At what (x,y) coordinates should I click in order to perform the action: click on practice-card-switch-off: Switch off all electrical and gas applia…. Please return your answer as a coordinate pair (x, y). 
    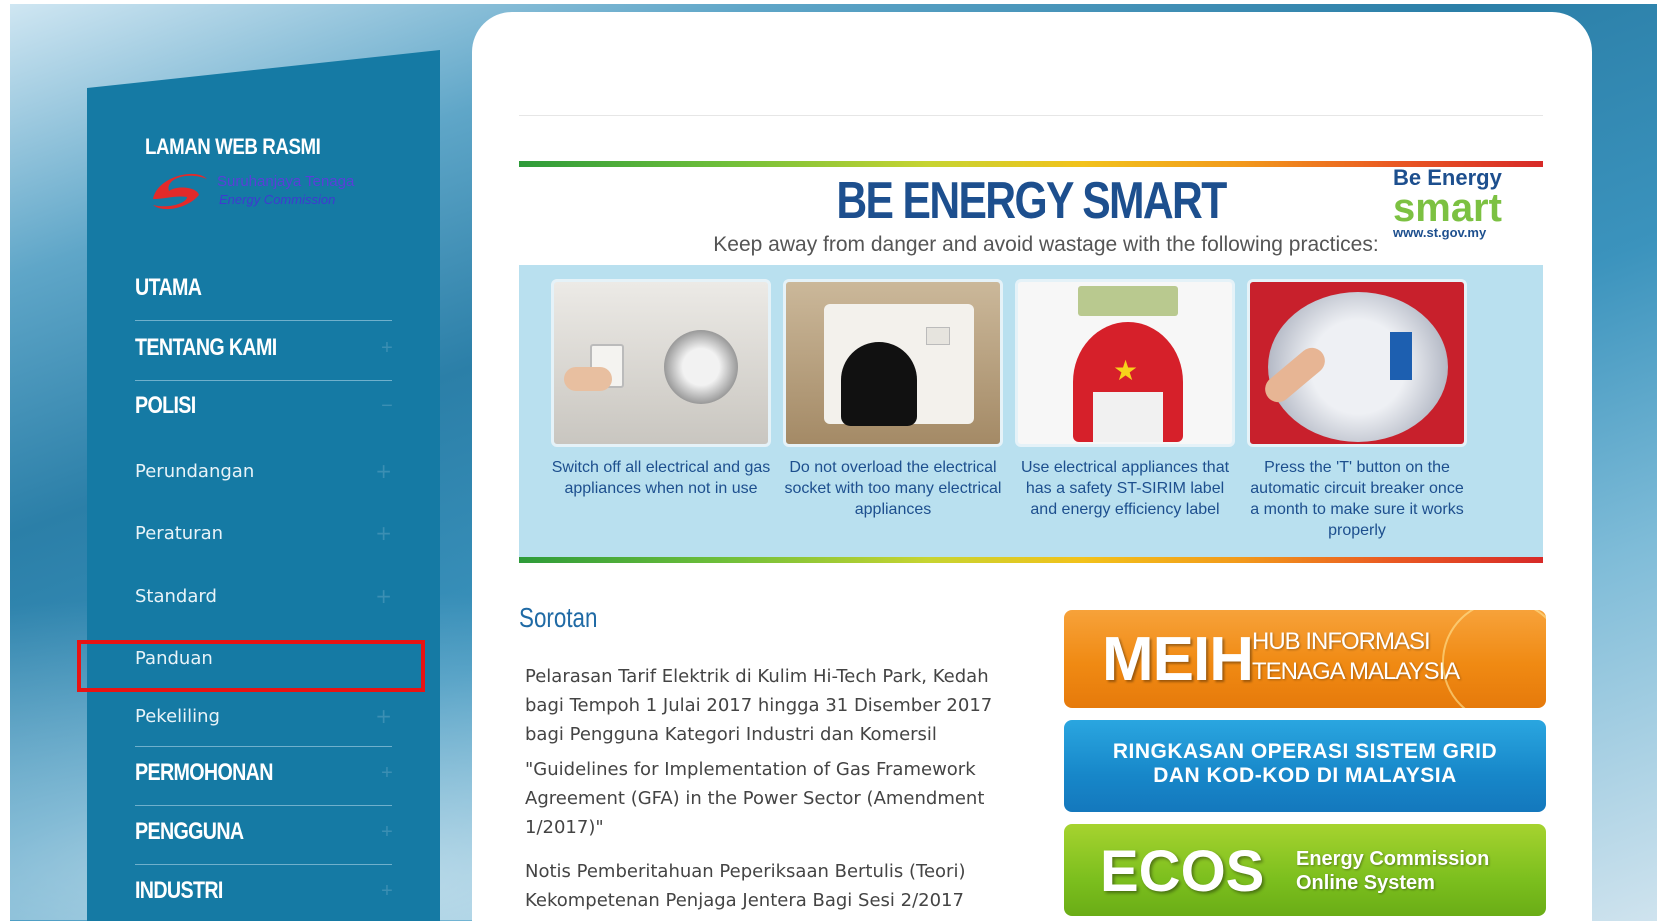
    Looking at the image, I should click on (661, 389).